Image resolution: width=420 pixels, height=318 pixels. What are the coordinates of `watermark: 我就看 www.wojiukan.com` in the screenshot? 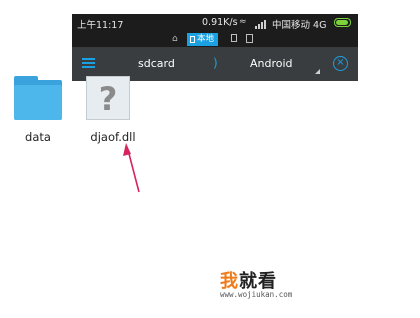 It's located at (241, 277).